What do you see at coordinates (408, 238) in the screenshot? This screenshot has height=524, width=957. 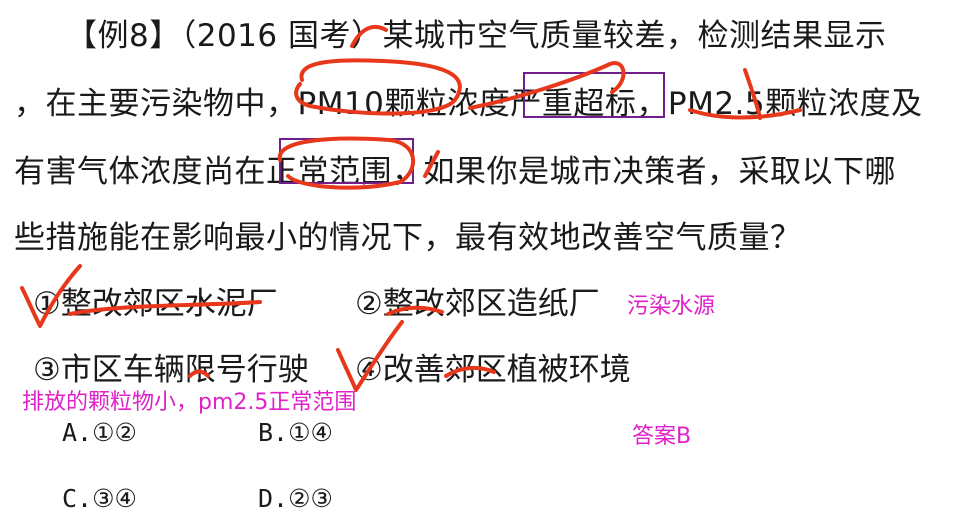 I see `question-line-4: 些措施能在影响最小的情况下，最有效地改善空气质量？` at bounding box center [408, 238].